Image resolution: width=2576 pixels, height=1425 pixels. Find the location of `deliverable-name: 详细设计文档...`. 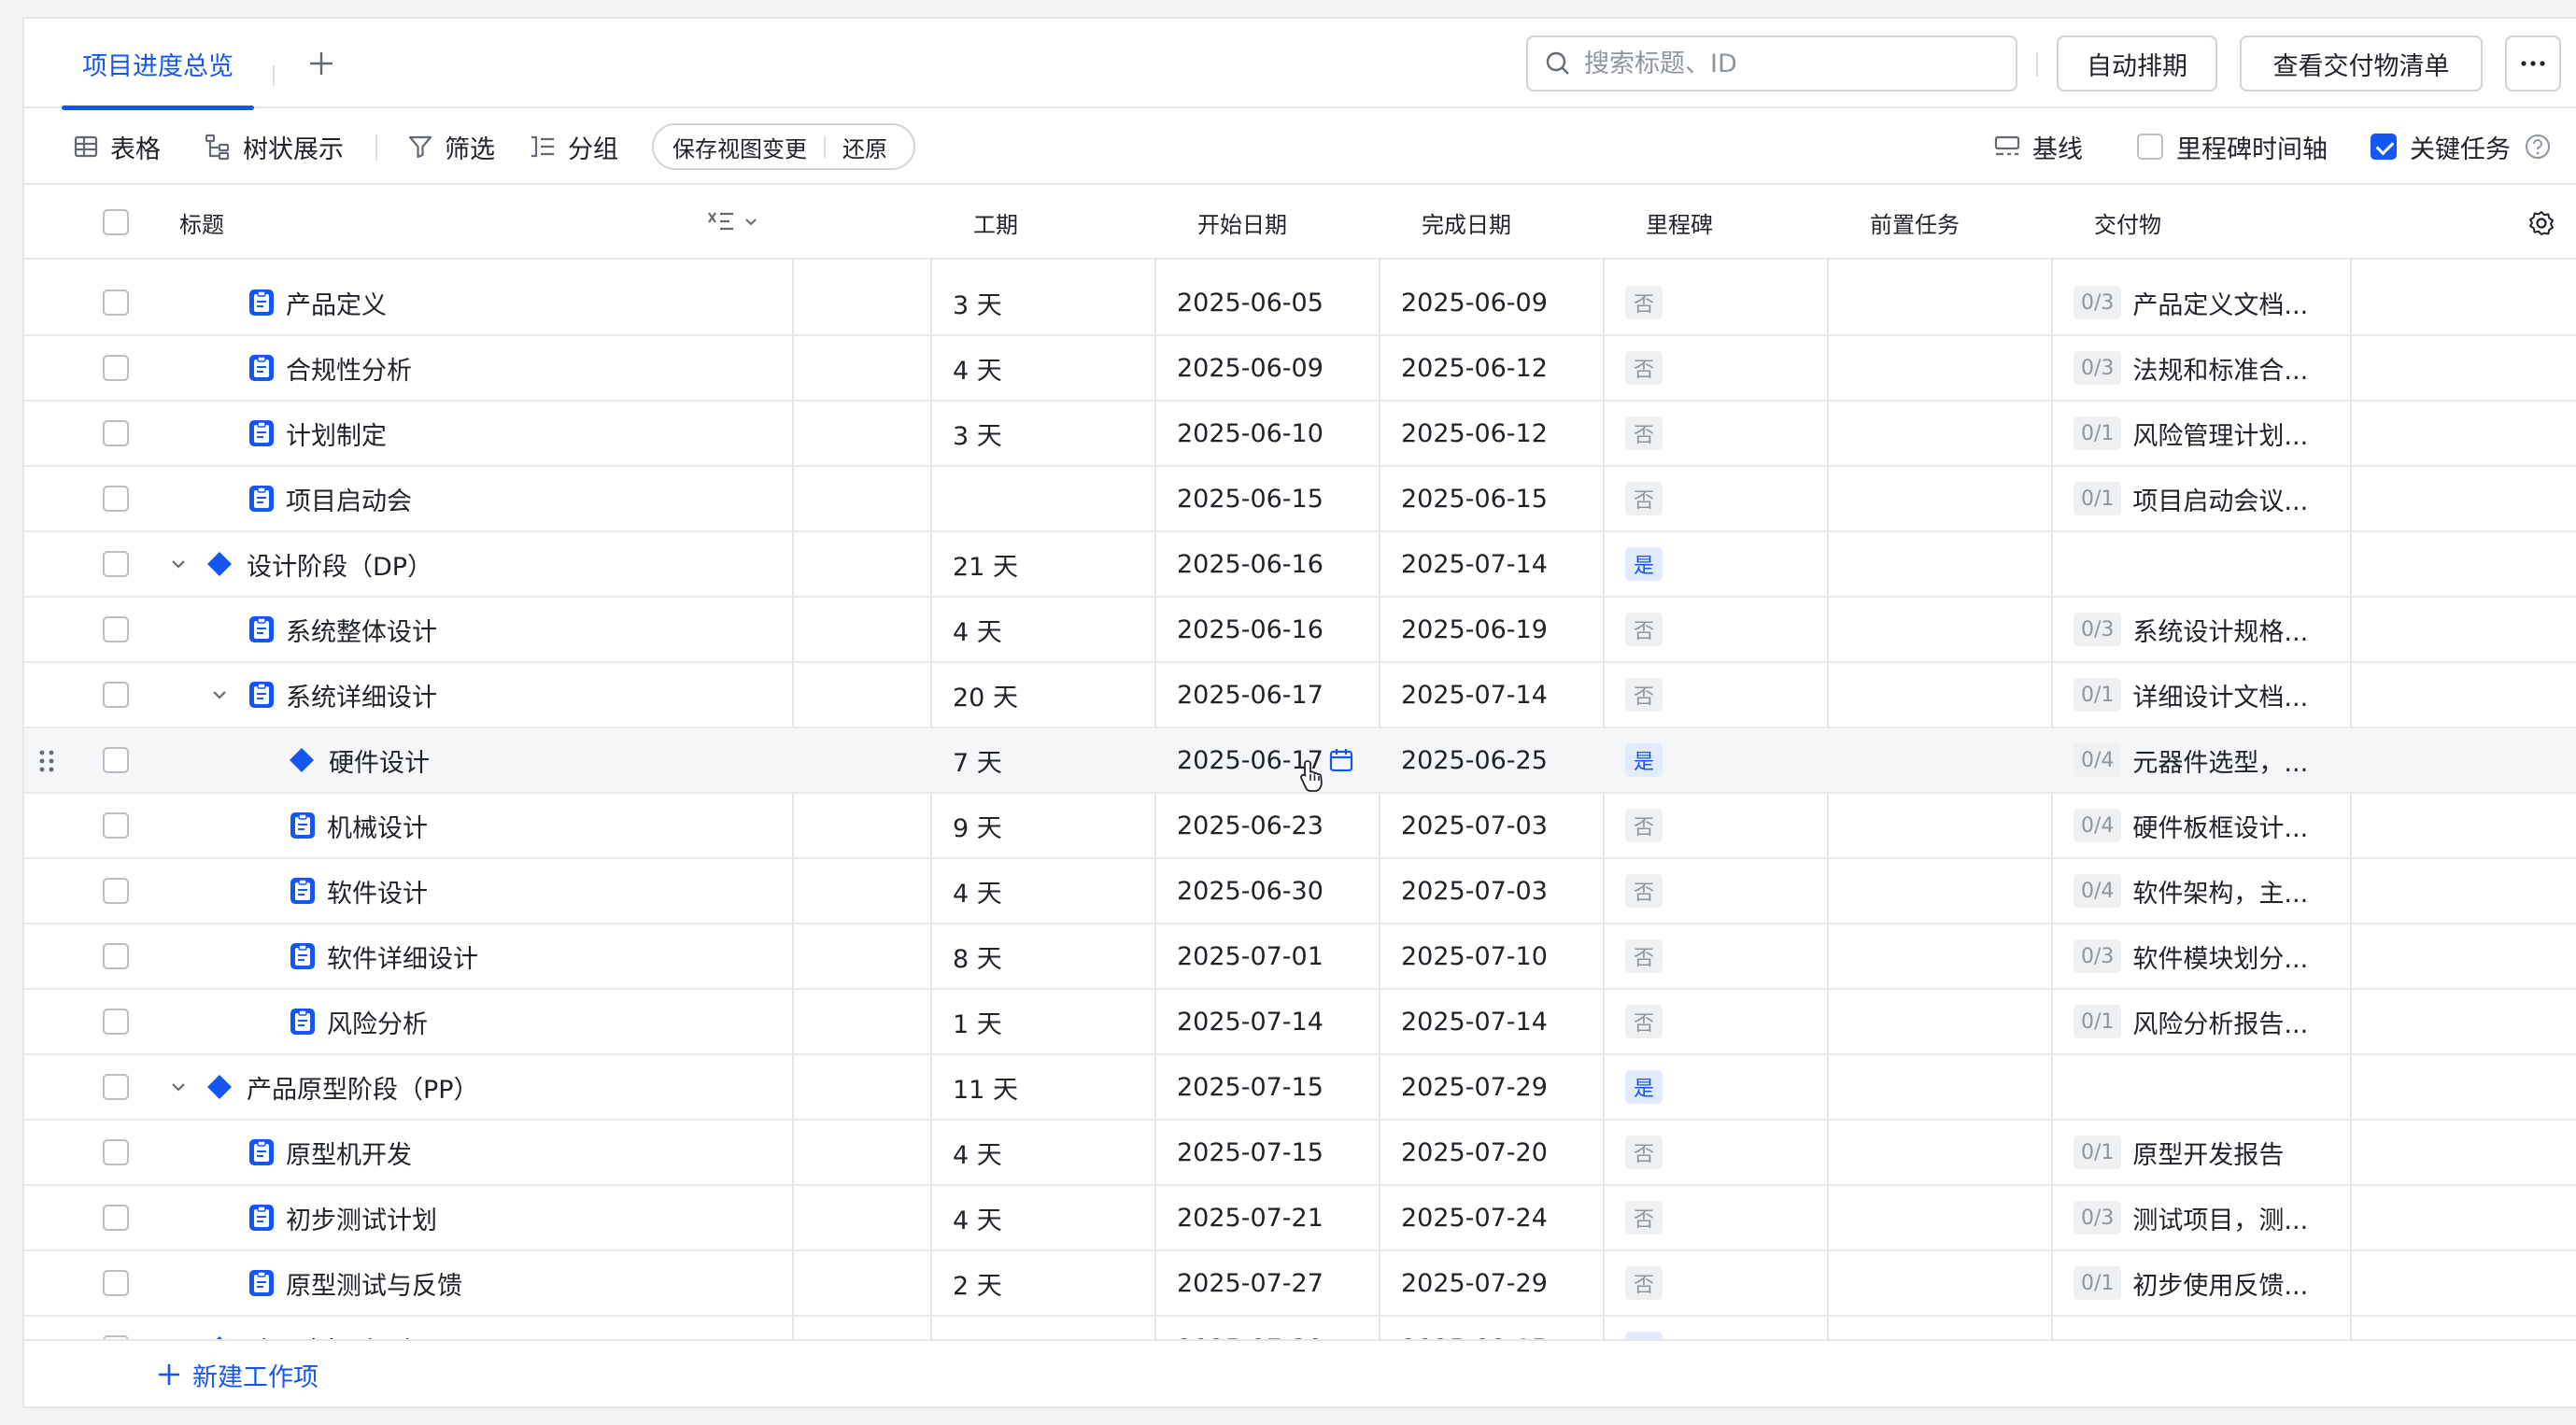

deliverable-name: 详细设计文档... is located at coordinates (2220, 695).